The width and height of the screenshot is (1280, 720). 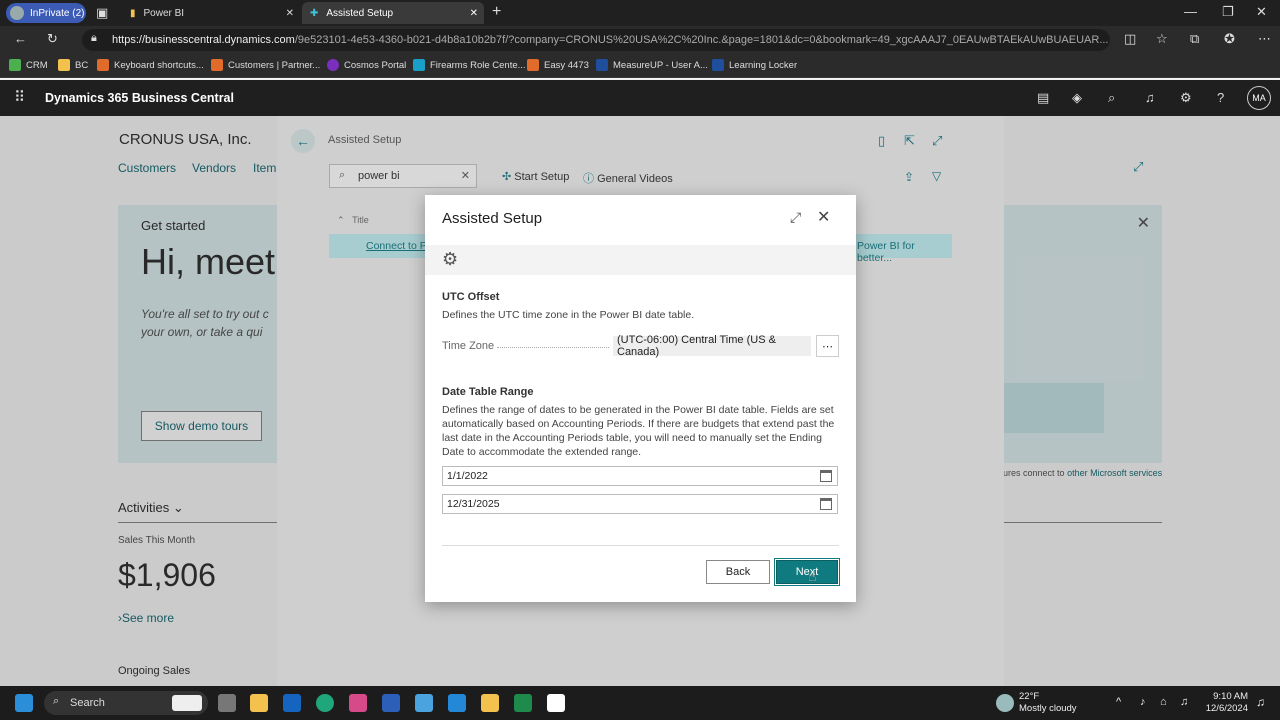 I want to click on time-zone-field: (UTC-06:00) Central Time (US & Canada), so click(x=712, y=346).